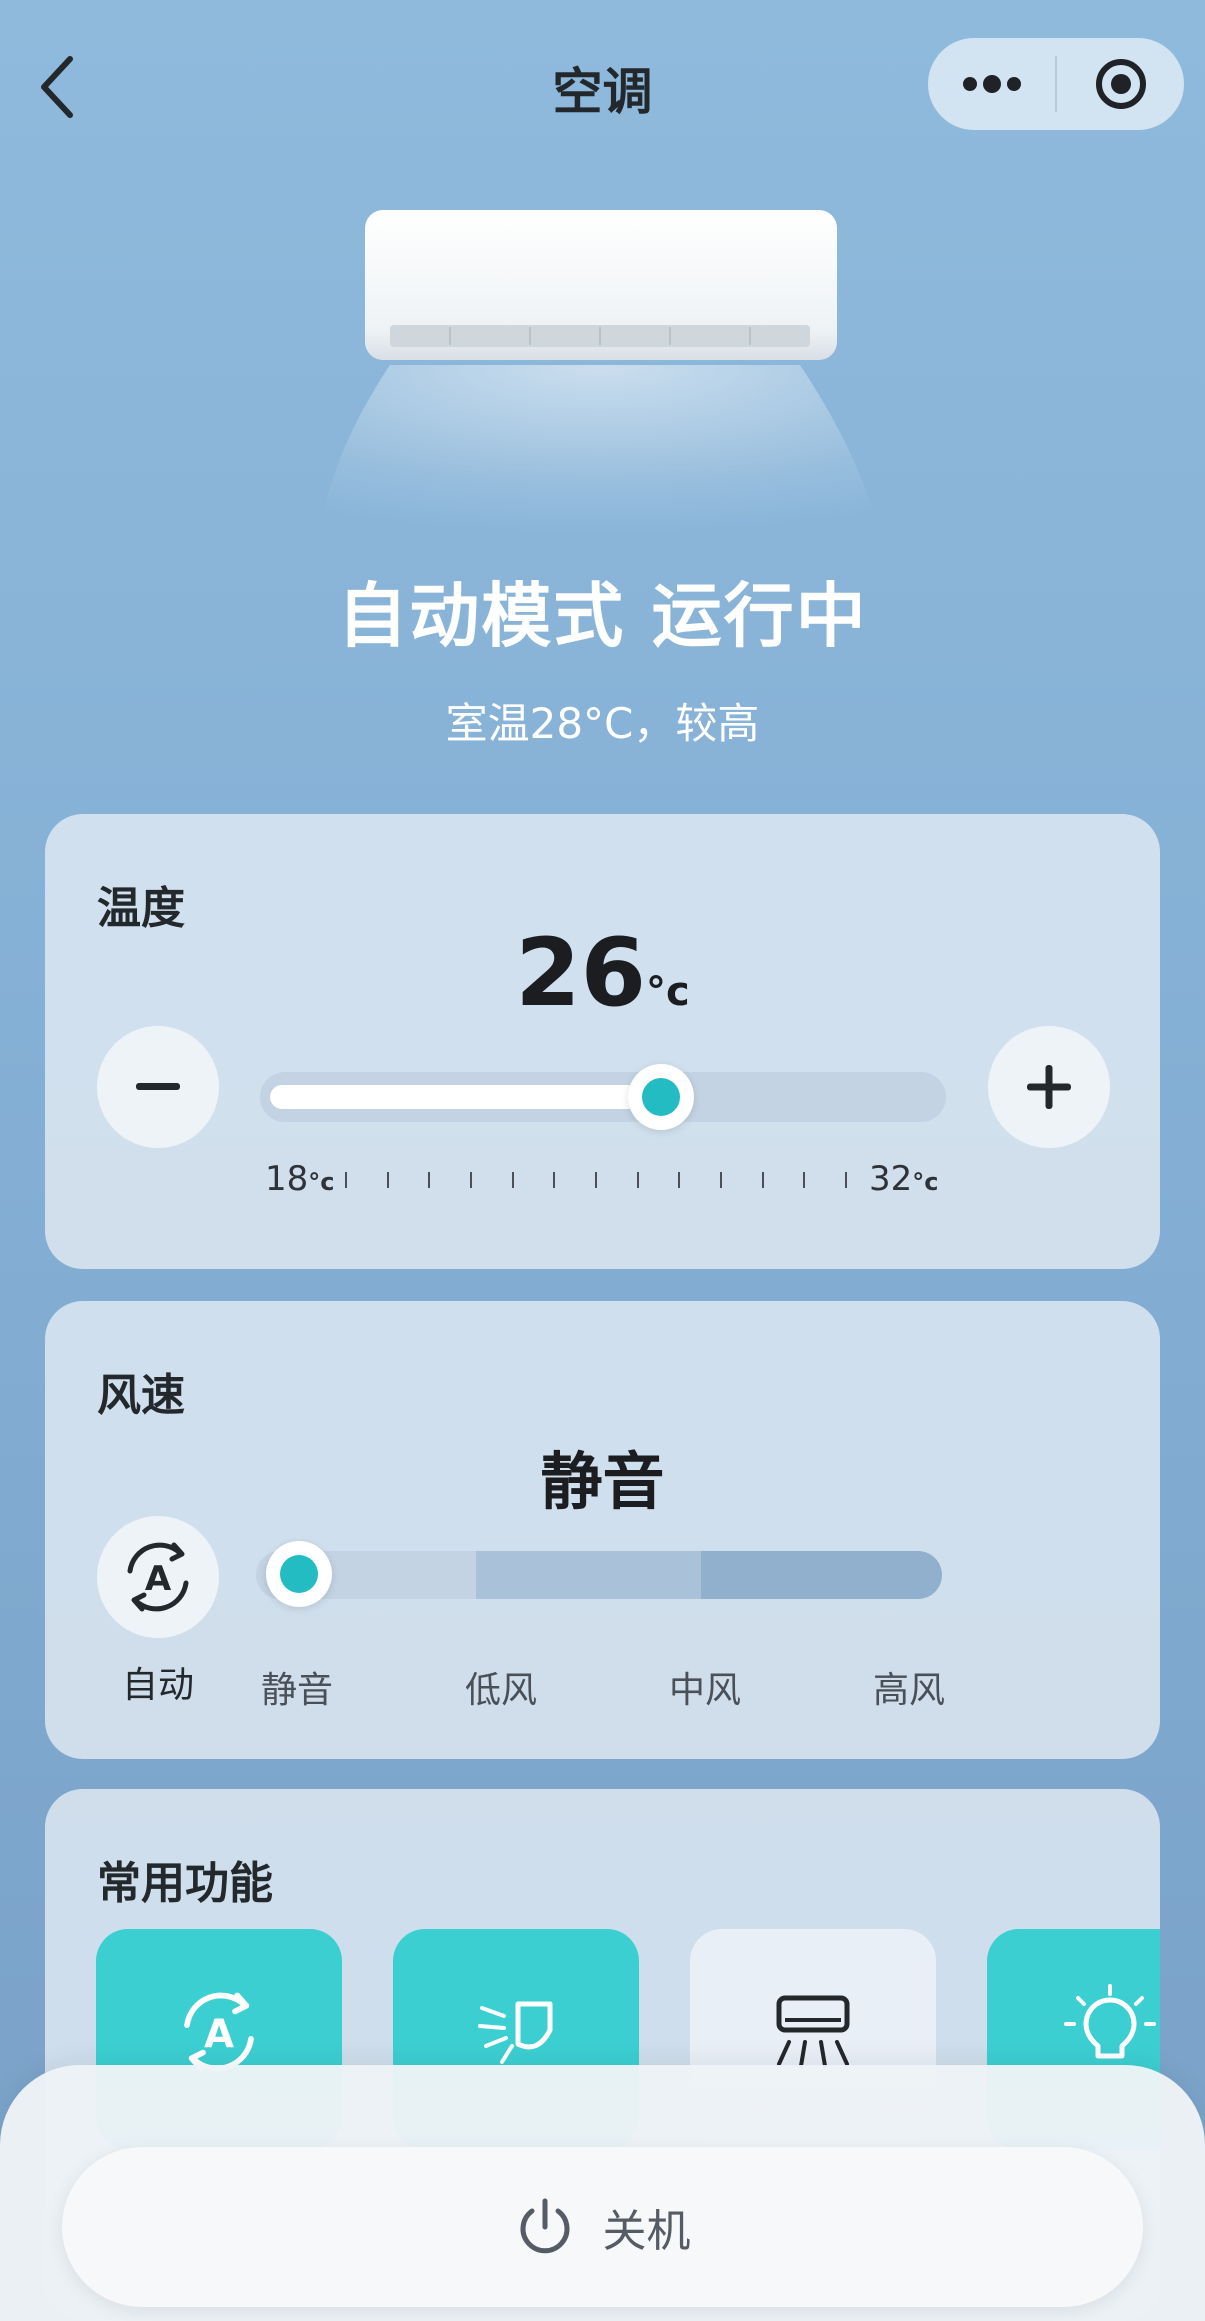  I want to click on increase-temperature-button, so click(1049, 1087).